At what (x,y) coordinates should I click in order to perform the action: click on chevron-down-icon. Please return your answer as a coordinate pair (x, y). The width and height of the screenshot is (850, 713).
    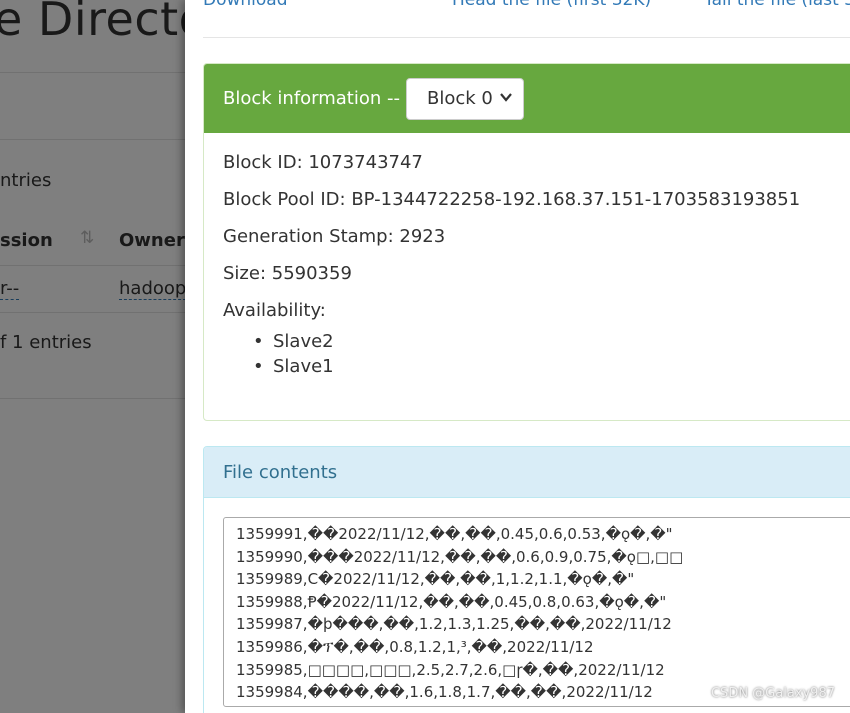
    Looking at the image, I should click on (506, 99).